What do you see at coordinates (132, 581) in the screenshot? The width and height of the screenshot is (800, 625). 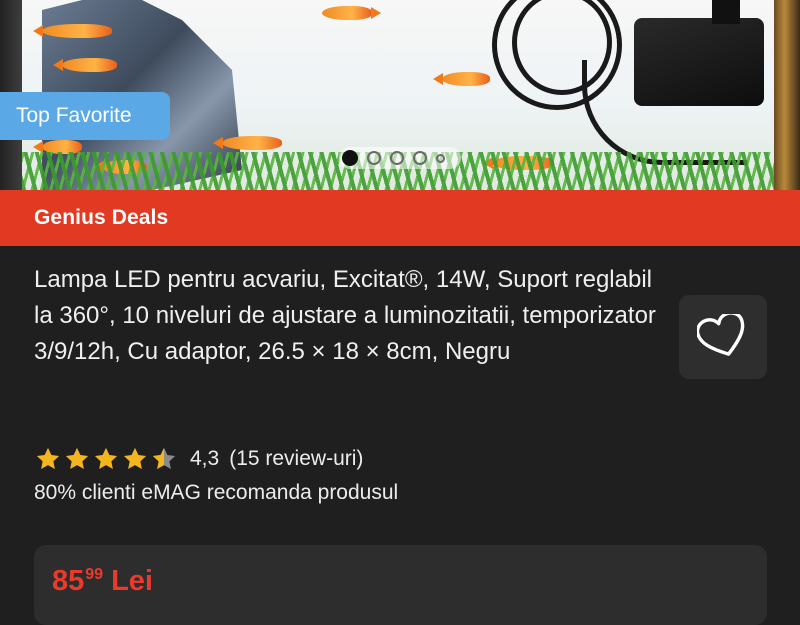 I see `price-currency: Lei` at bounding box center [132, 581].